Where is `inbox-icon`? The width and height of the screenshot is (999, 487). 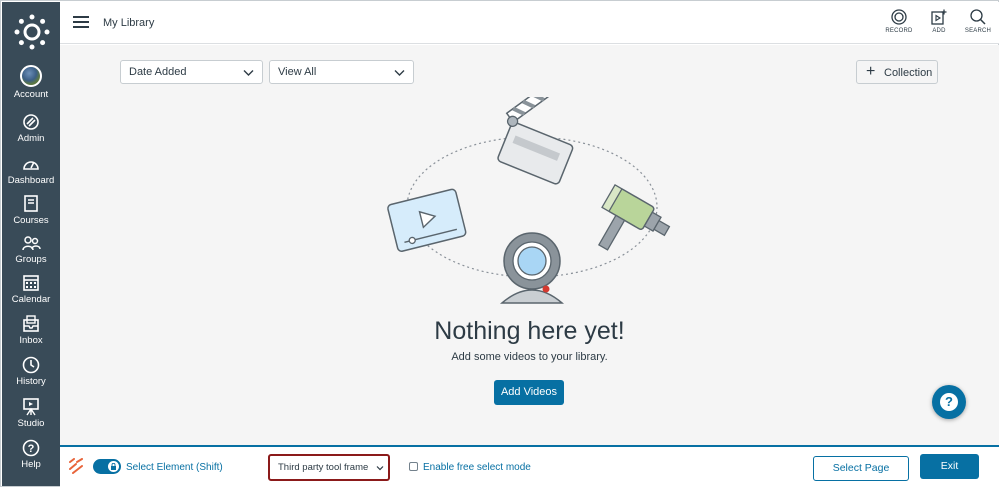 inbox-icon is located at coordinates (31, 323).